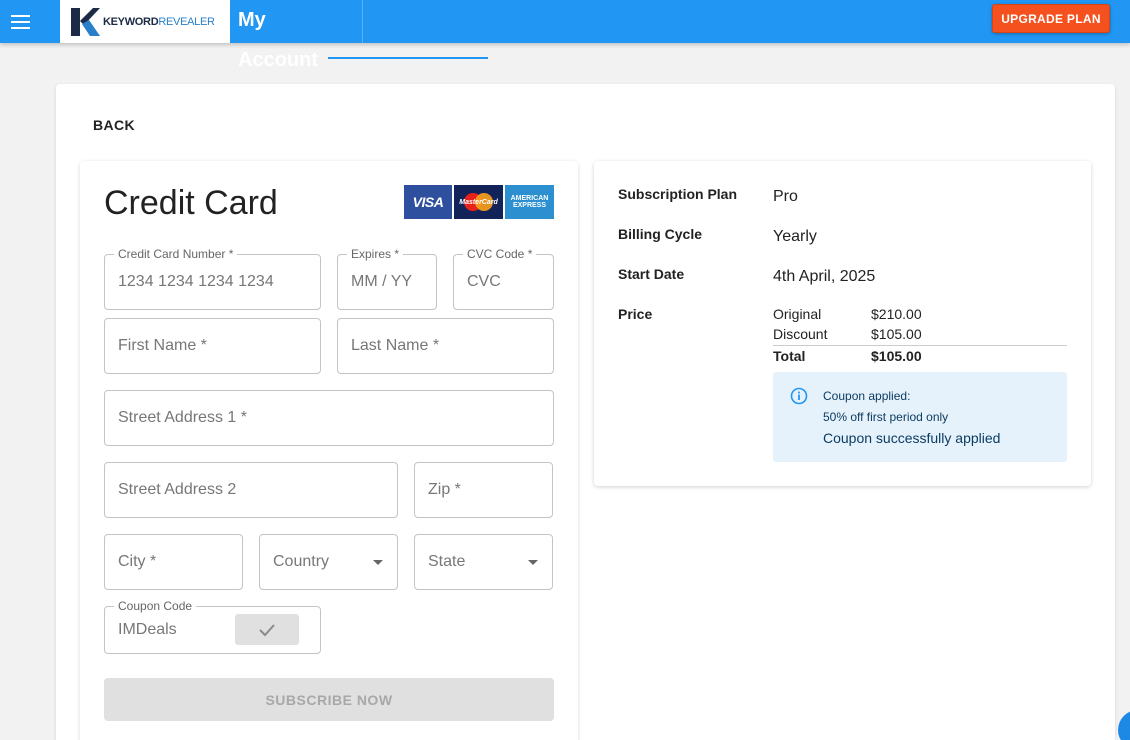 This screenshot has width=1130, height=740. I want to click on price-label: Price, so click(635, 314).